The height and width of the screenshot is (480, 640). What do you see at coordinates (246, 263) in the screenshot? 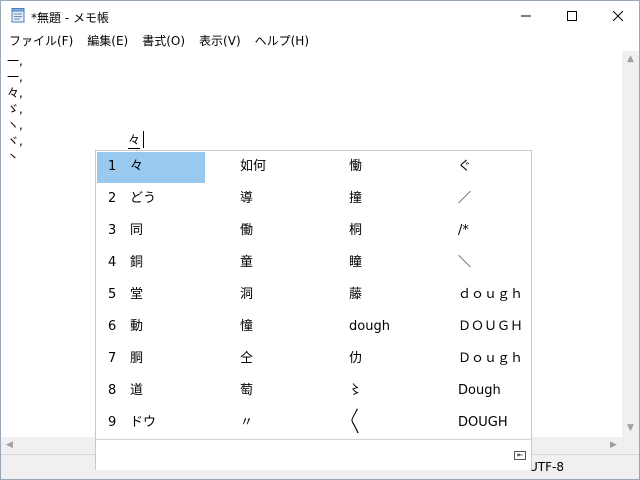
I see `candidate-item: 童` at bounding box center [246, 263].